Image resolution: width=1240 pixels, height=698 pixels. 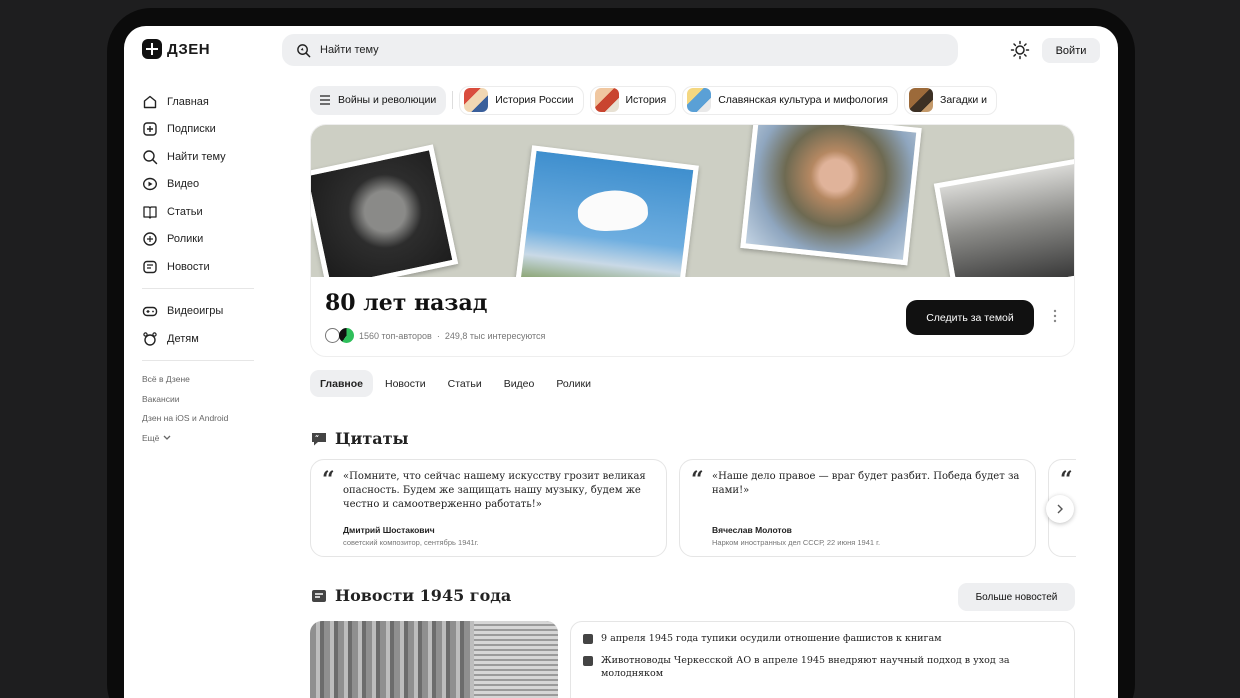 What do you see at coordinates (607, 211) in the screenshot?
I see `hero-photo-dove` at bounding box center [607, 211].